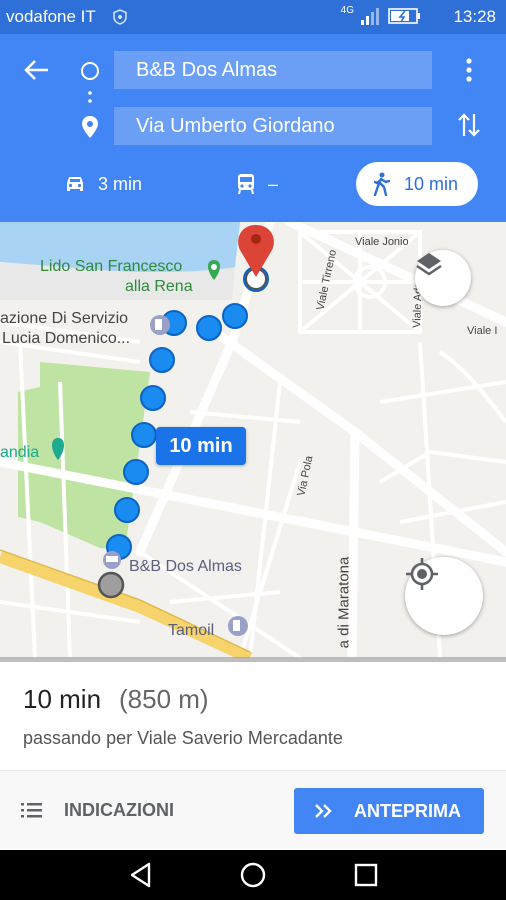  I want to click on origin-marker, so click(111, 585).